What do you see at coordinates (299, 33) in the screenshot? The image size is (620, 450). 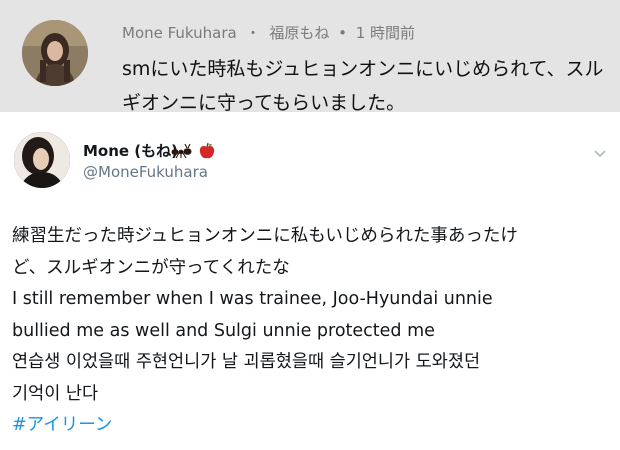 I see `reply-alt-name: 福原もね` at bounding box center [299, 33].